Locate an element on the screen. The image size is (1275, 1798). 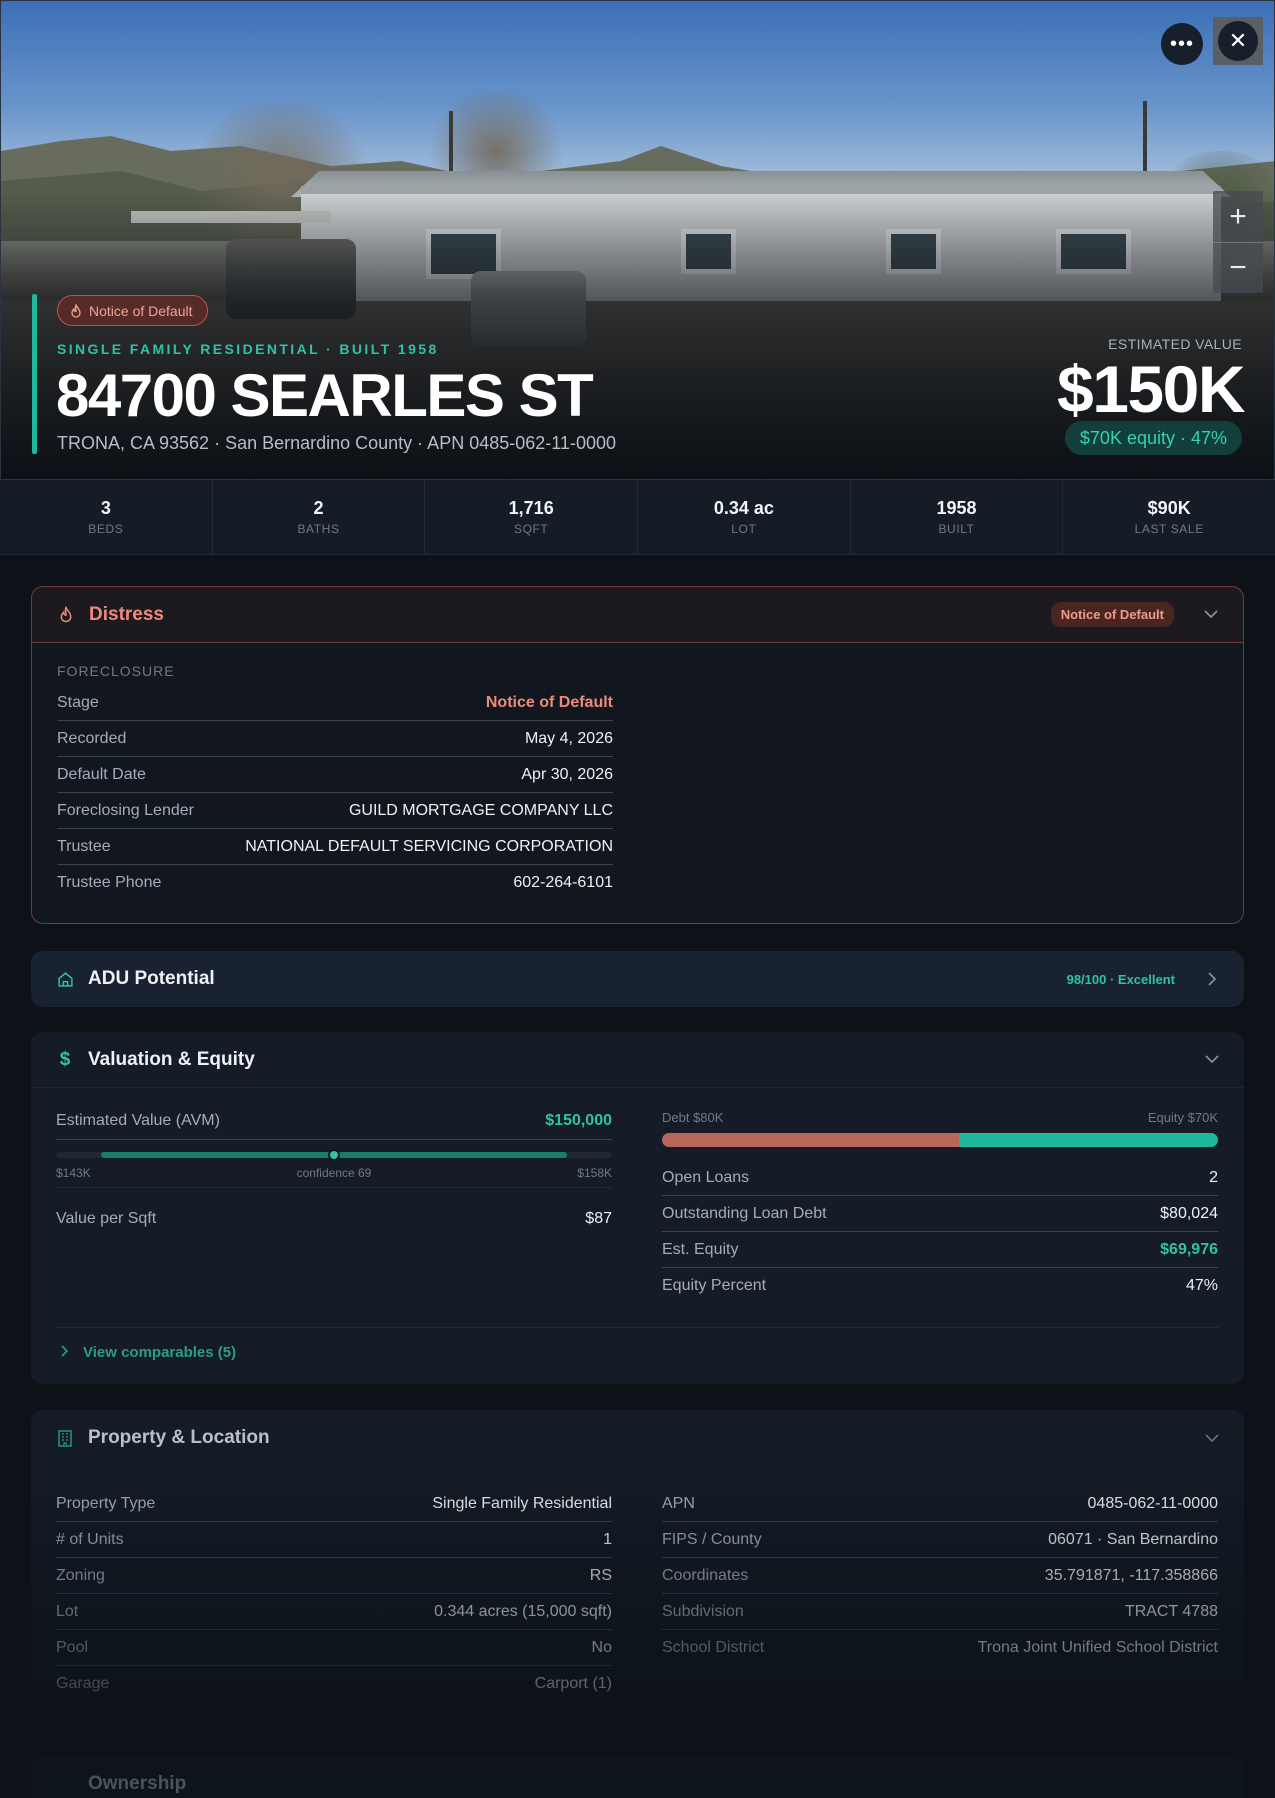
valuation-header: $ Valuation & Equity is located at coordinates (637, 1060).